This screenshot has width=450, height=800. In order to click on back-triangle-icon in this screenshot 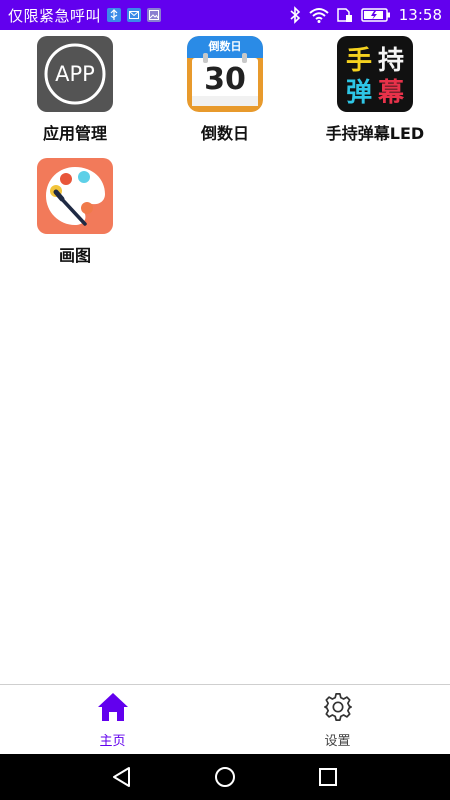, I will do `click(121, 777)`.